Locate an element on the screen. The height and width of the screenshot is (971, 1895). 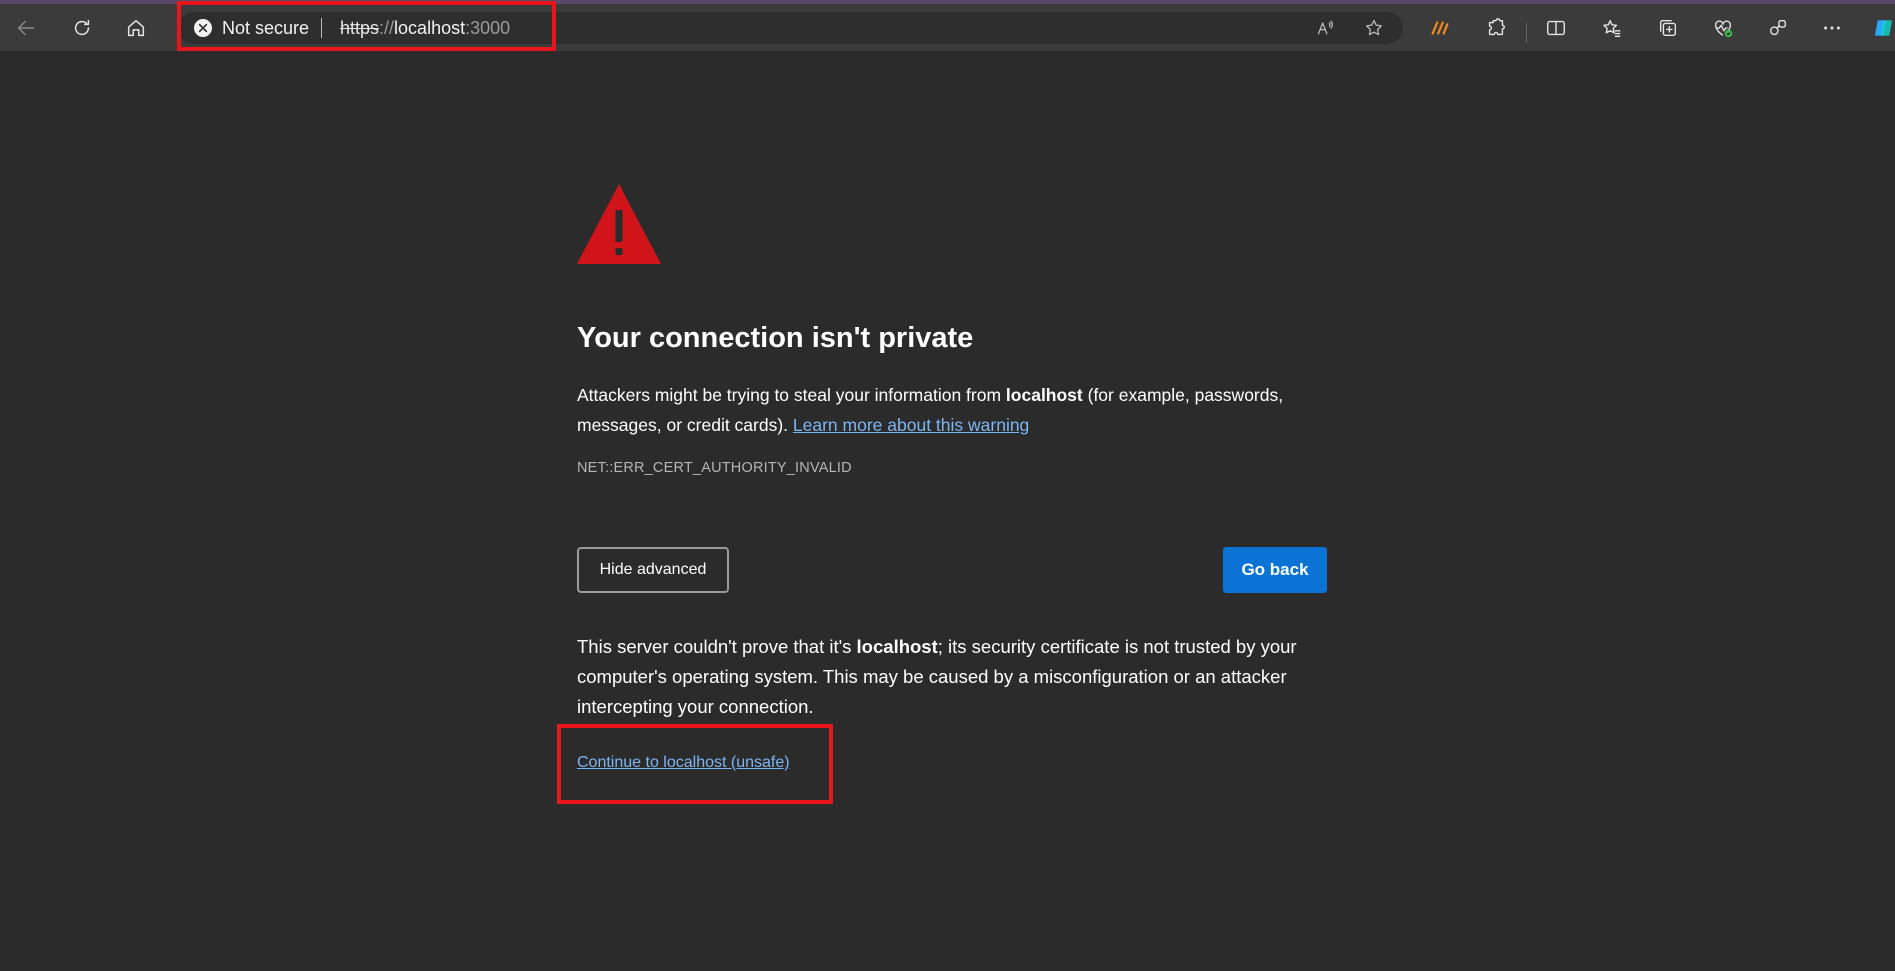
home-button is located at coordinates (136, 28).